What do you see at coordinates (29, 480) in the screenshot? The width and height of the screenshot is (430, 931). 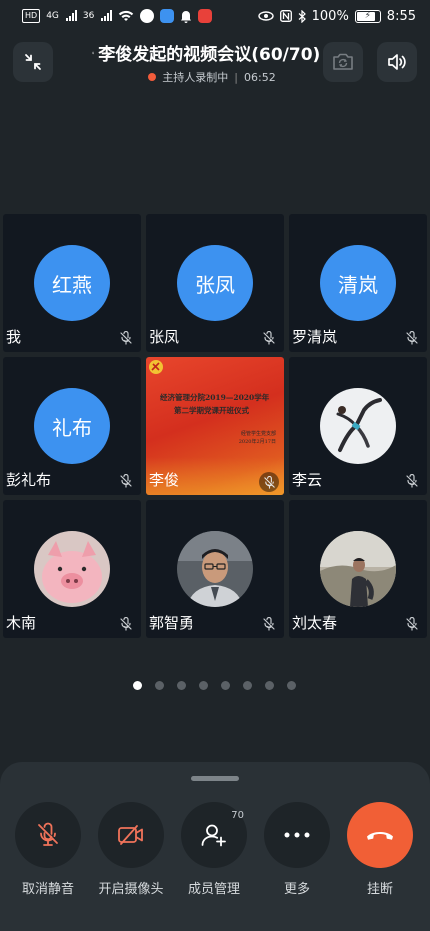 I see `participant-name: 彭礼布` at bounding box center [29, 480].